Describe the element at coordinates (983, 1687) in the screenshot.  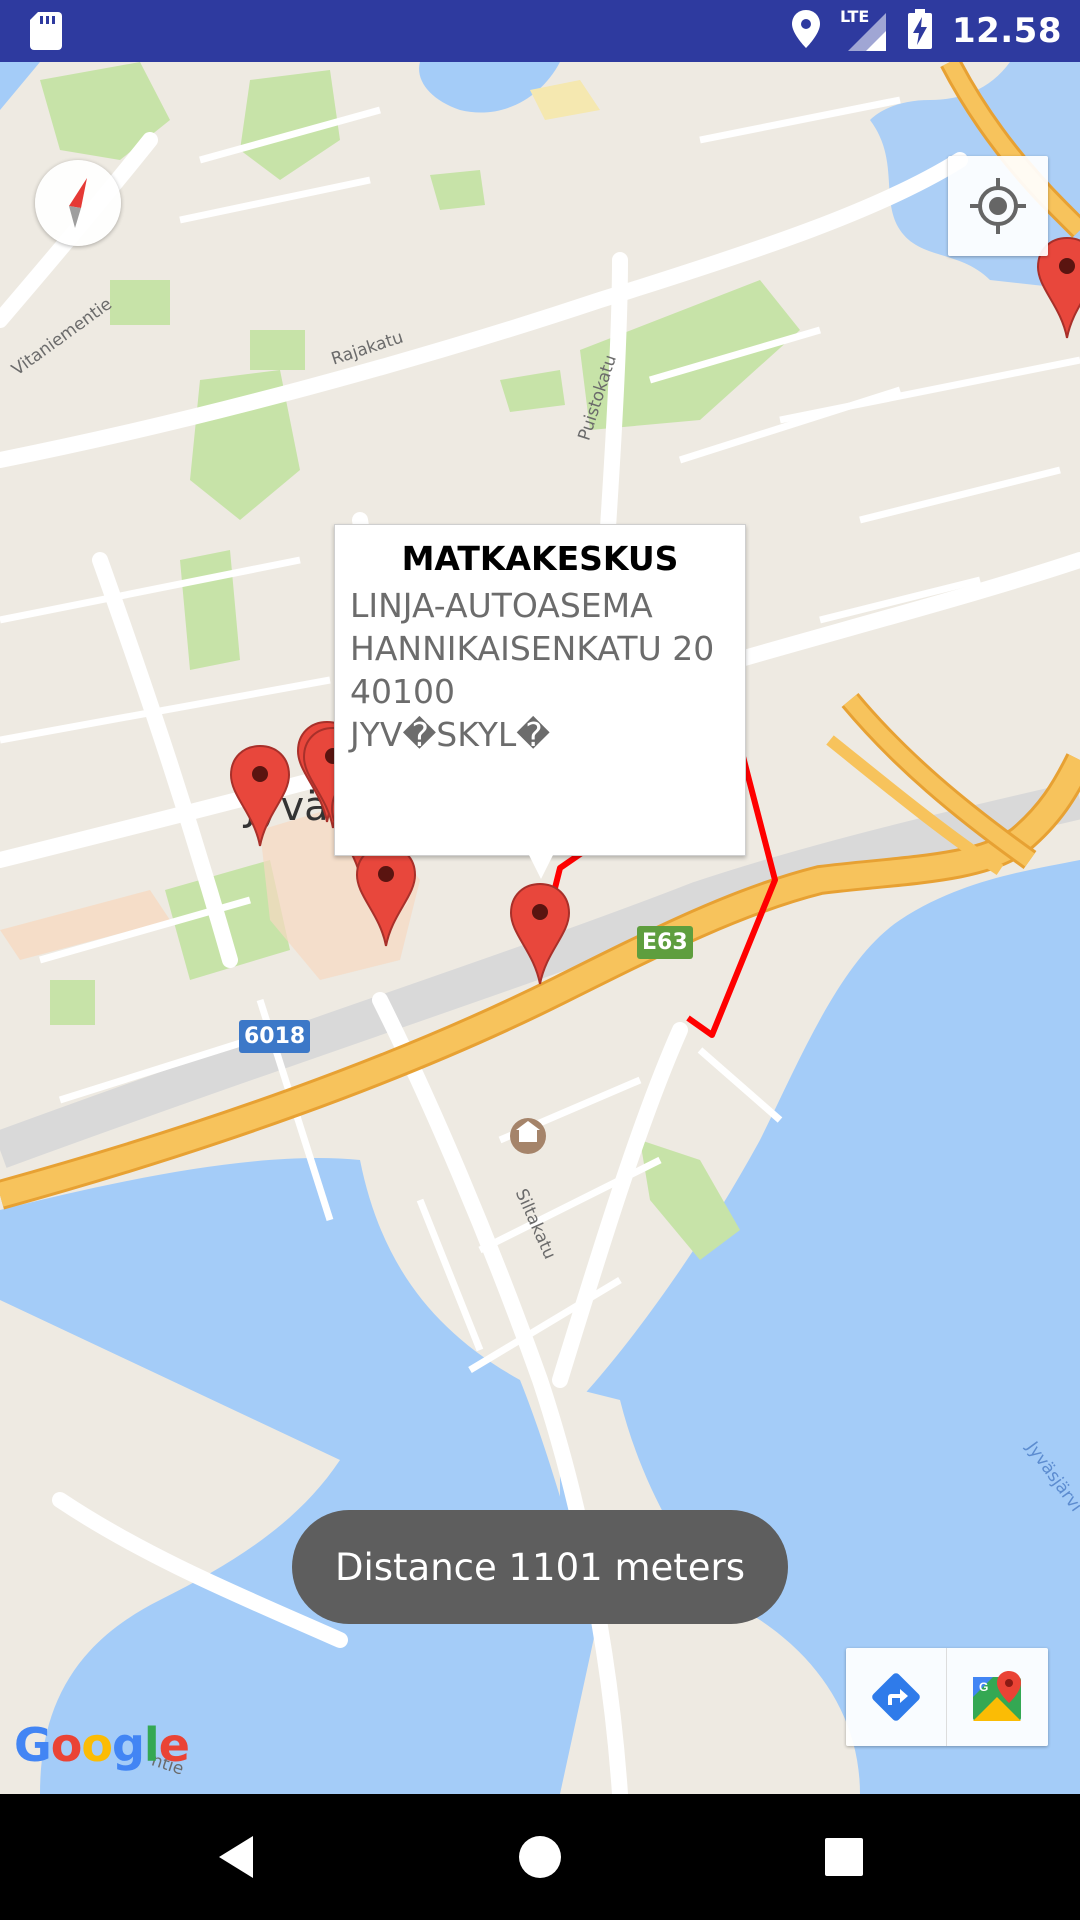
I see `svg-text: G` at that location.